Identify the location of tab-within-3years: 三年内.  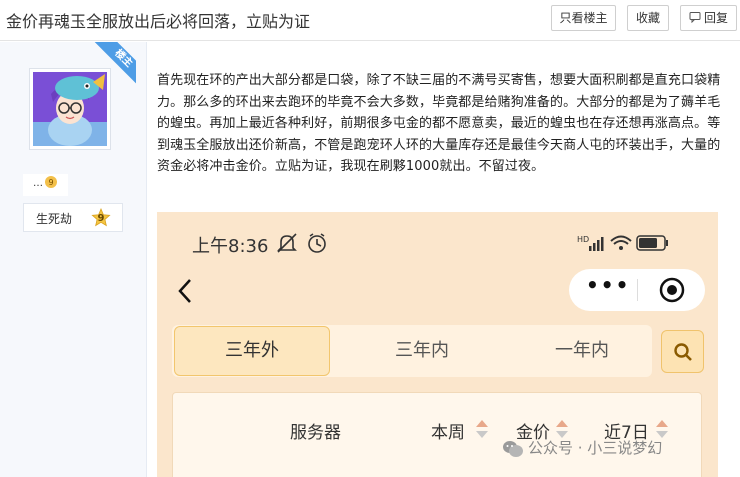
(422, 351).